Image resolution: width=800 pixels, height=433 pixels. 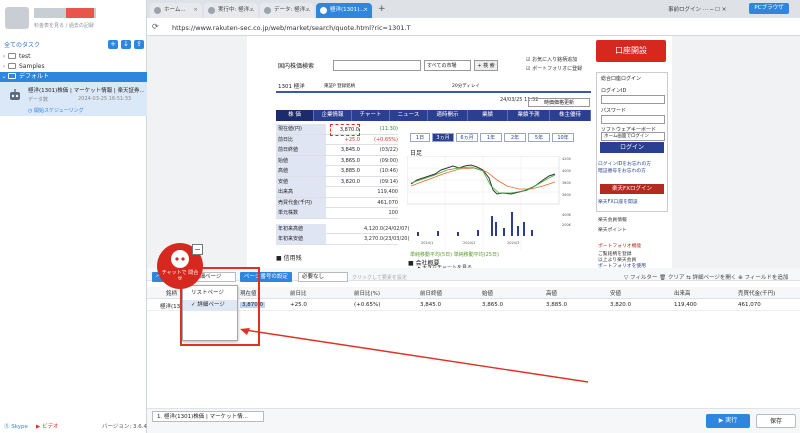 What do you see at coordinates (756, 293) in the screenshot?
I see `column-header: 売買代金(千円)` at bounding box center [756, 293].